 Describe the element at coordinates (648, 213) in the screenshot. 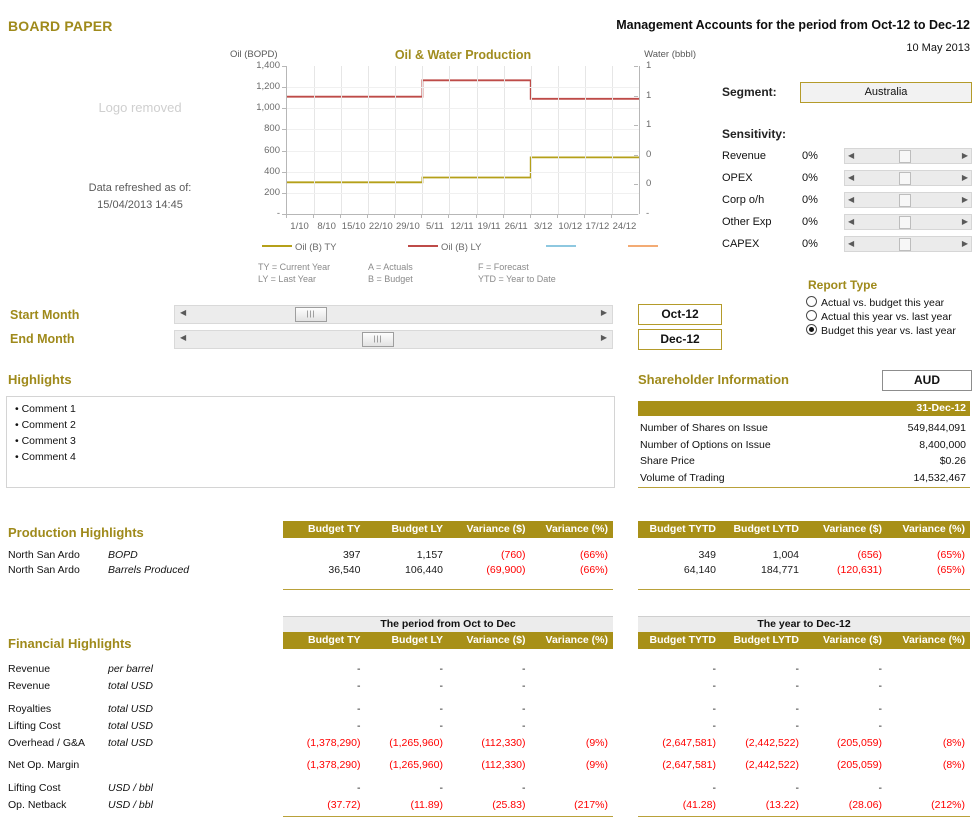

I see `chart-y2-tick: -` at that location.